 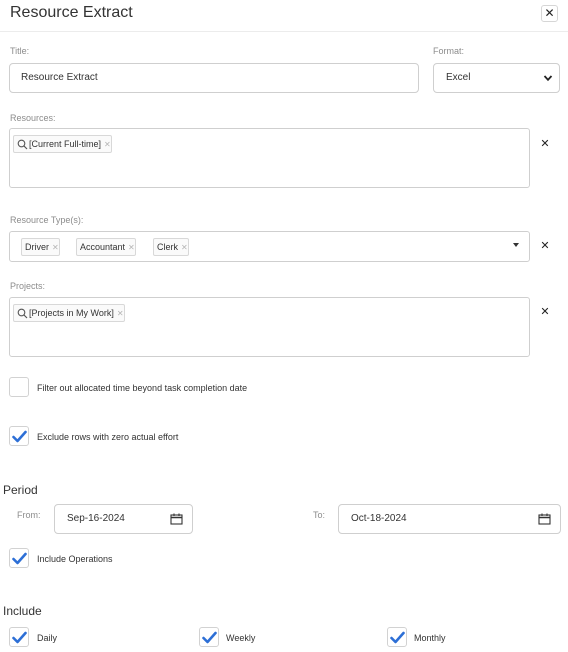 I want to click on clear-resources-button: ✕, so click(x=545, y=144).